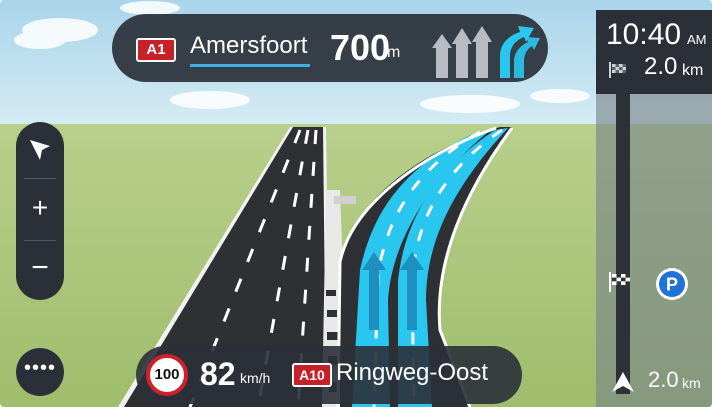  I want to click on current-speed: 82, so click(218, 374).